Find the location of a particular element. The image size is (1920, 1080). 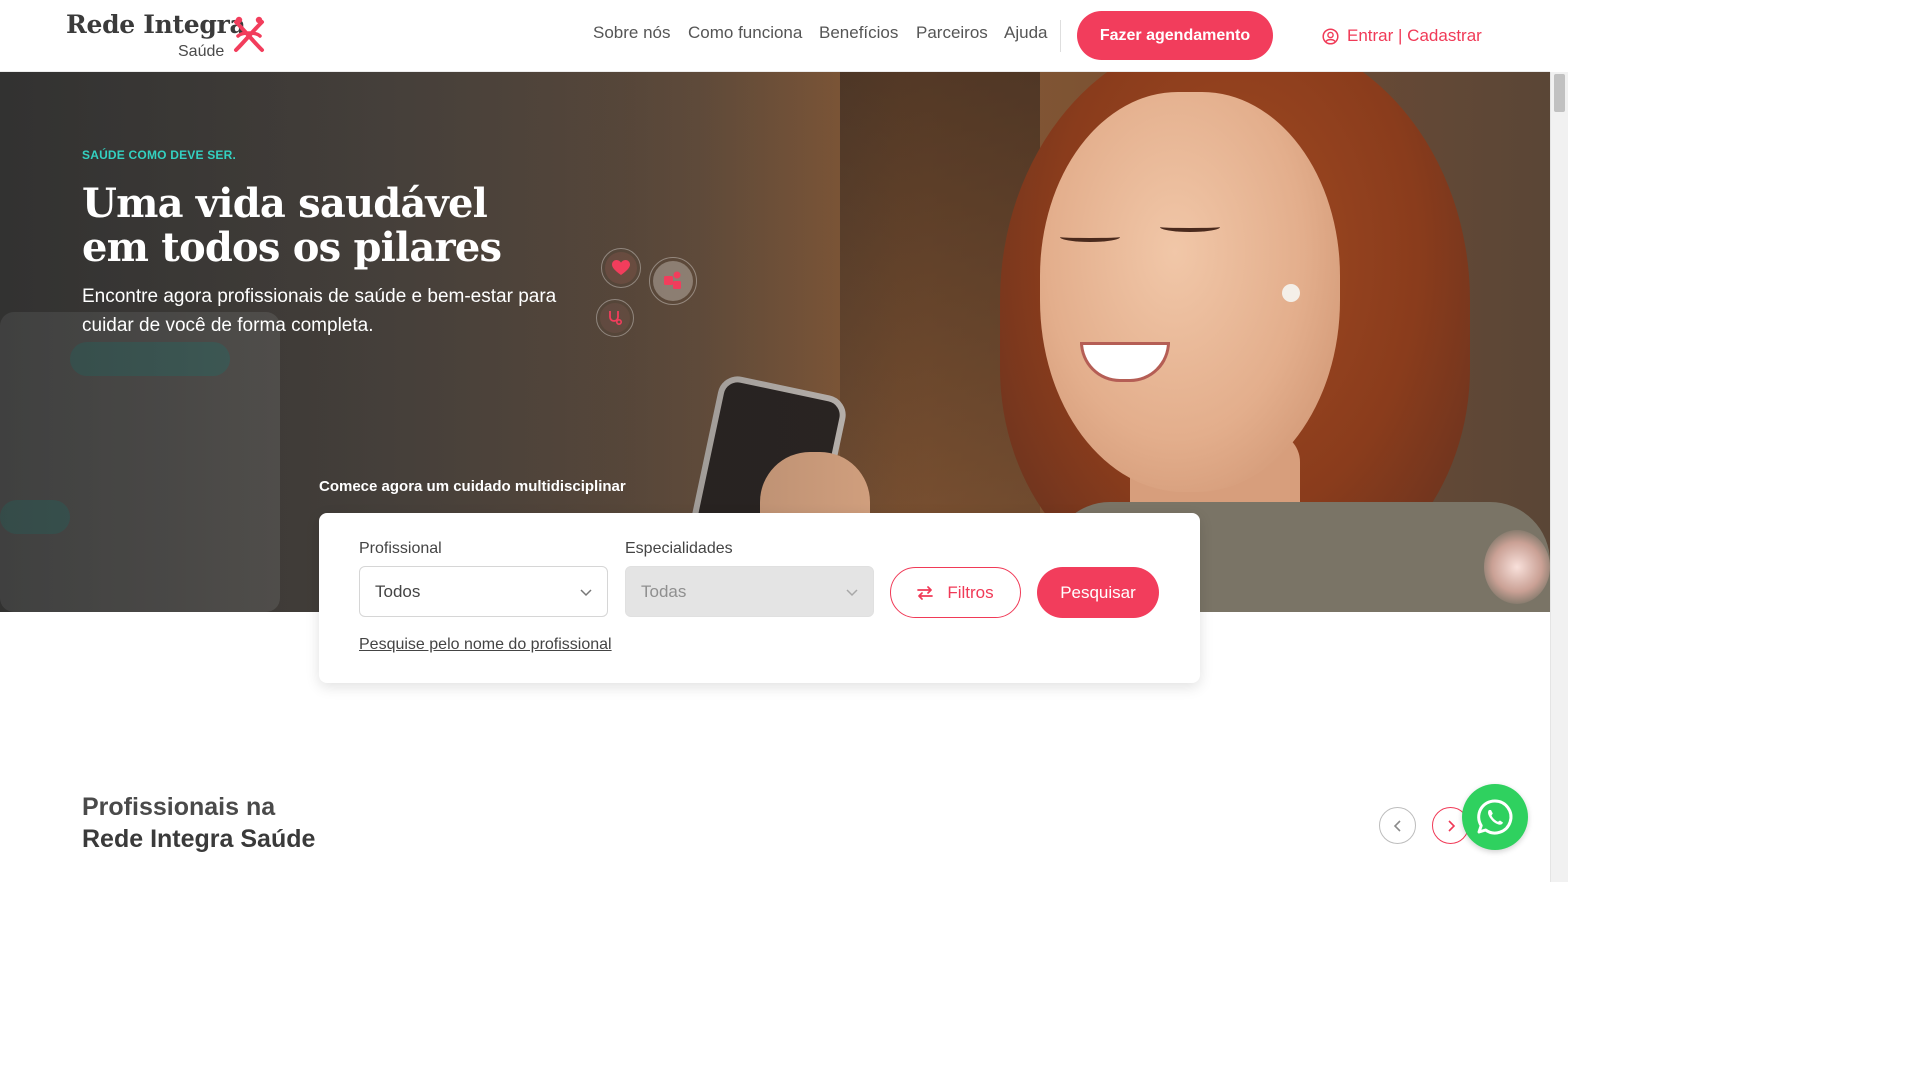

nav-sobre-nos: Sobre nós is located at coordinates (632, 36).